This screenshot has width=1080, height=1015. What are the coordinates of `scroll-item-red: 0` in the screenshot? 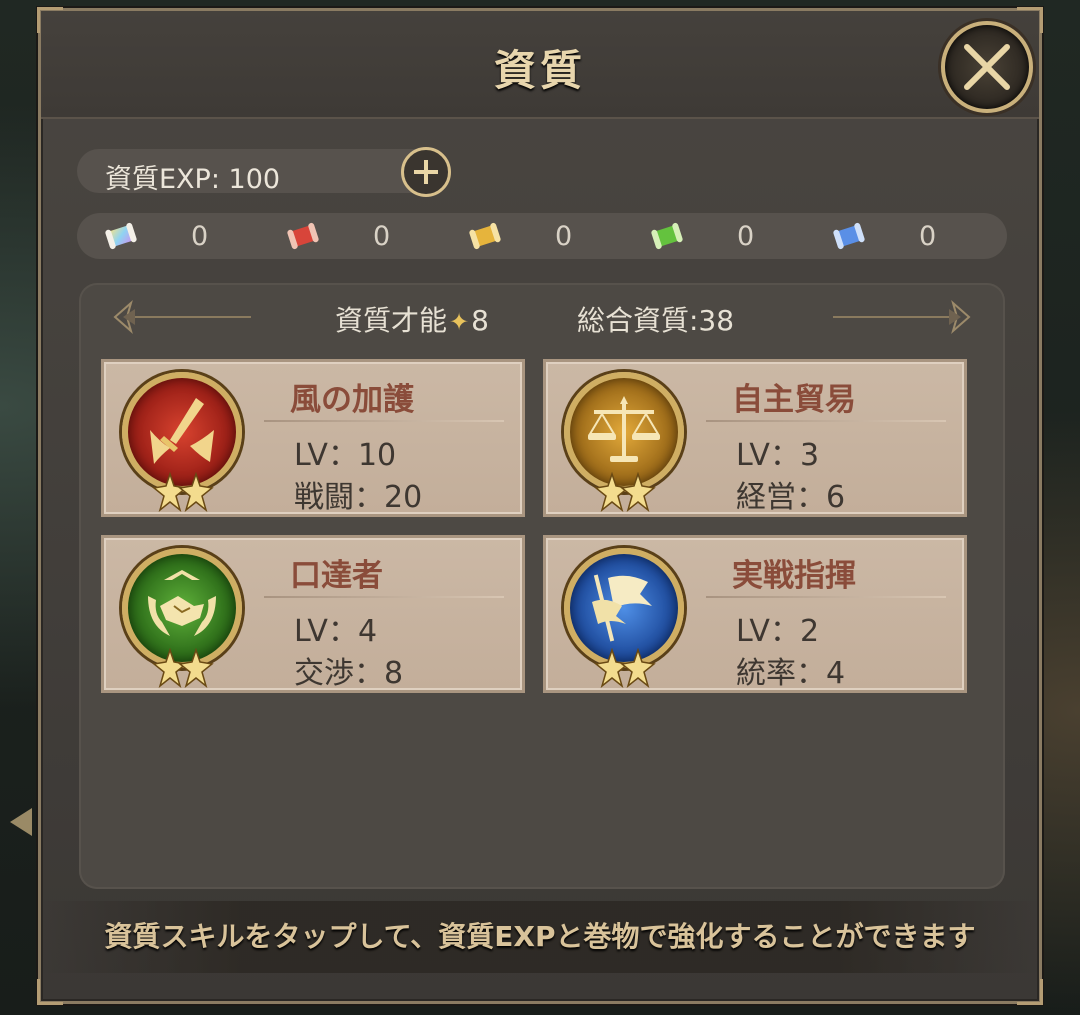 It's located at (352, 236).